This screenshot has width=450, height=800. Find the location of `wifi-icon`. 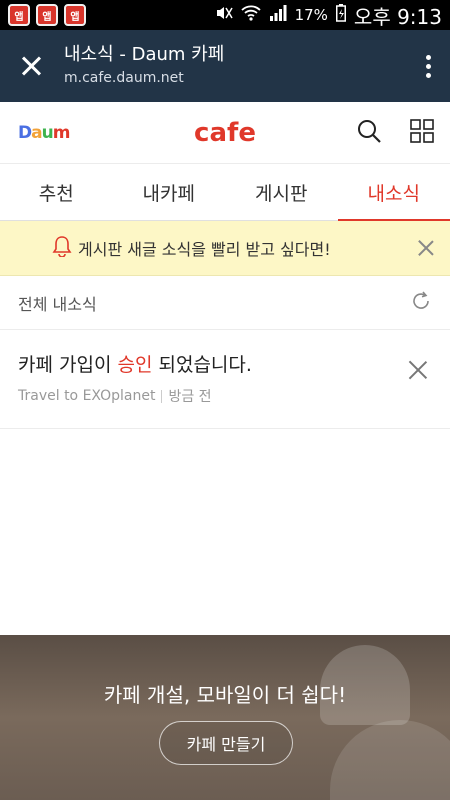

wifi-icon is located at coordinates (250, 15).